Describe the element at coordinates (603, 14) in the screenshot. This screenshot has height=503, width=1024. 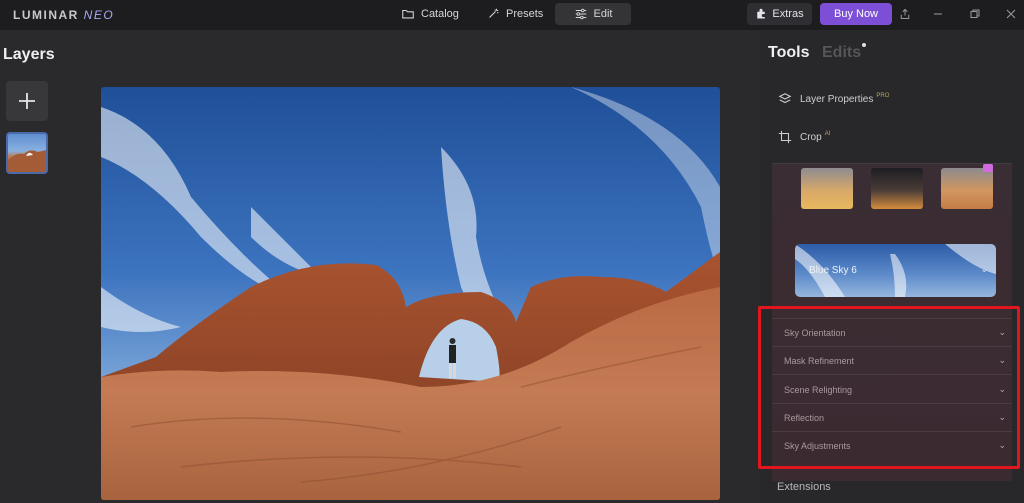
I see `edit-label: Edit` at that location.